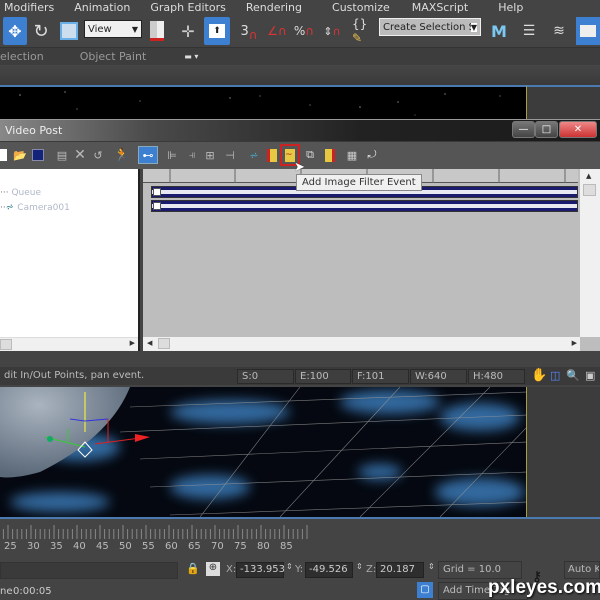  Describe the element at coordinates (304, 31) in the screenshot. I see `percent-snap-toggle: %∩` at that location.